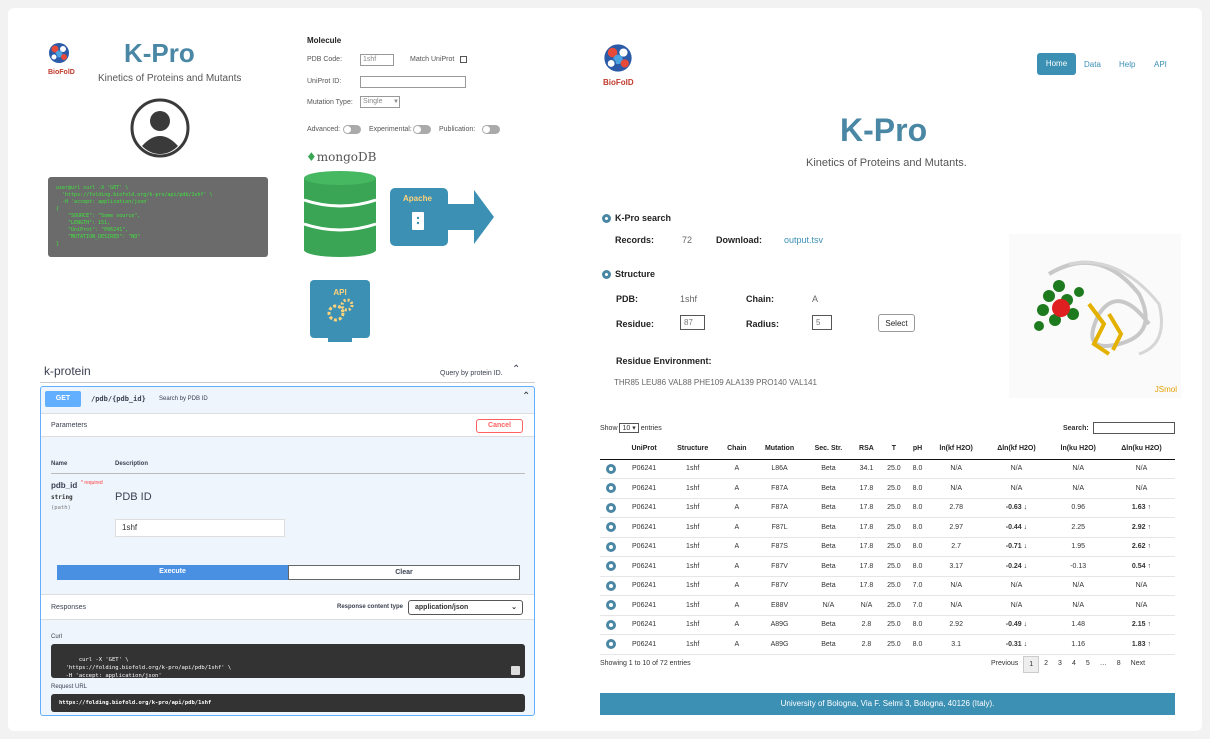 This screenshot has height=739, width=1210. Describe the element at coordinates (606, 218) in the screenshot. I see `search-toggle-icon` at that location.